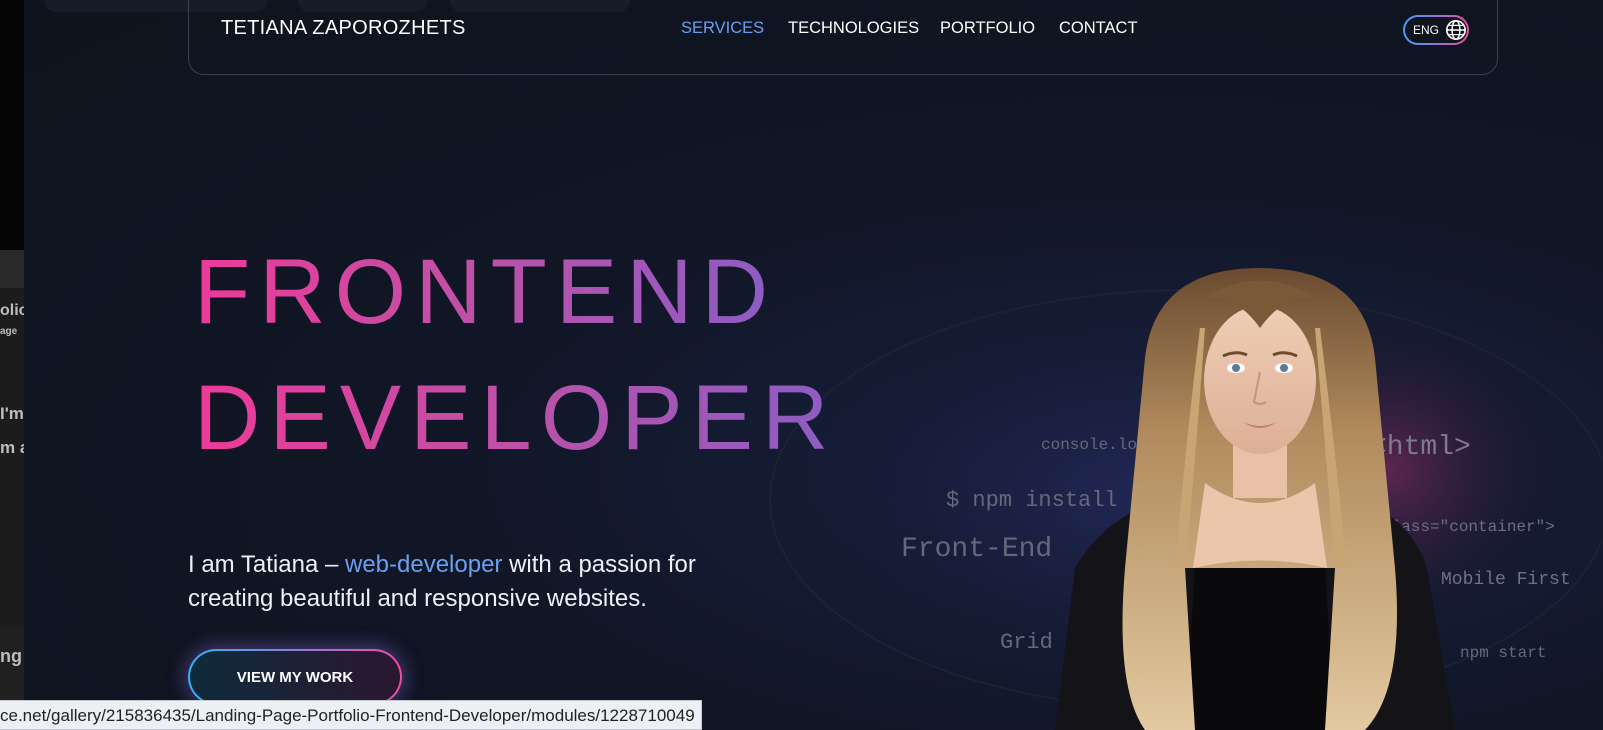 Image resolution: width=1603 pixels, height=730 pixels. What do you see at coordinates (423, 564) in the screenshot?
I see `subtitle-highlight: web-developer` at bounding box center [423, 564].